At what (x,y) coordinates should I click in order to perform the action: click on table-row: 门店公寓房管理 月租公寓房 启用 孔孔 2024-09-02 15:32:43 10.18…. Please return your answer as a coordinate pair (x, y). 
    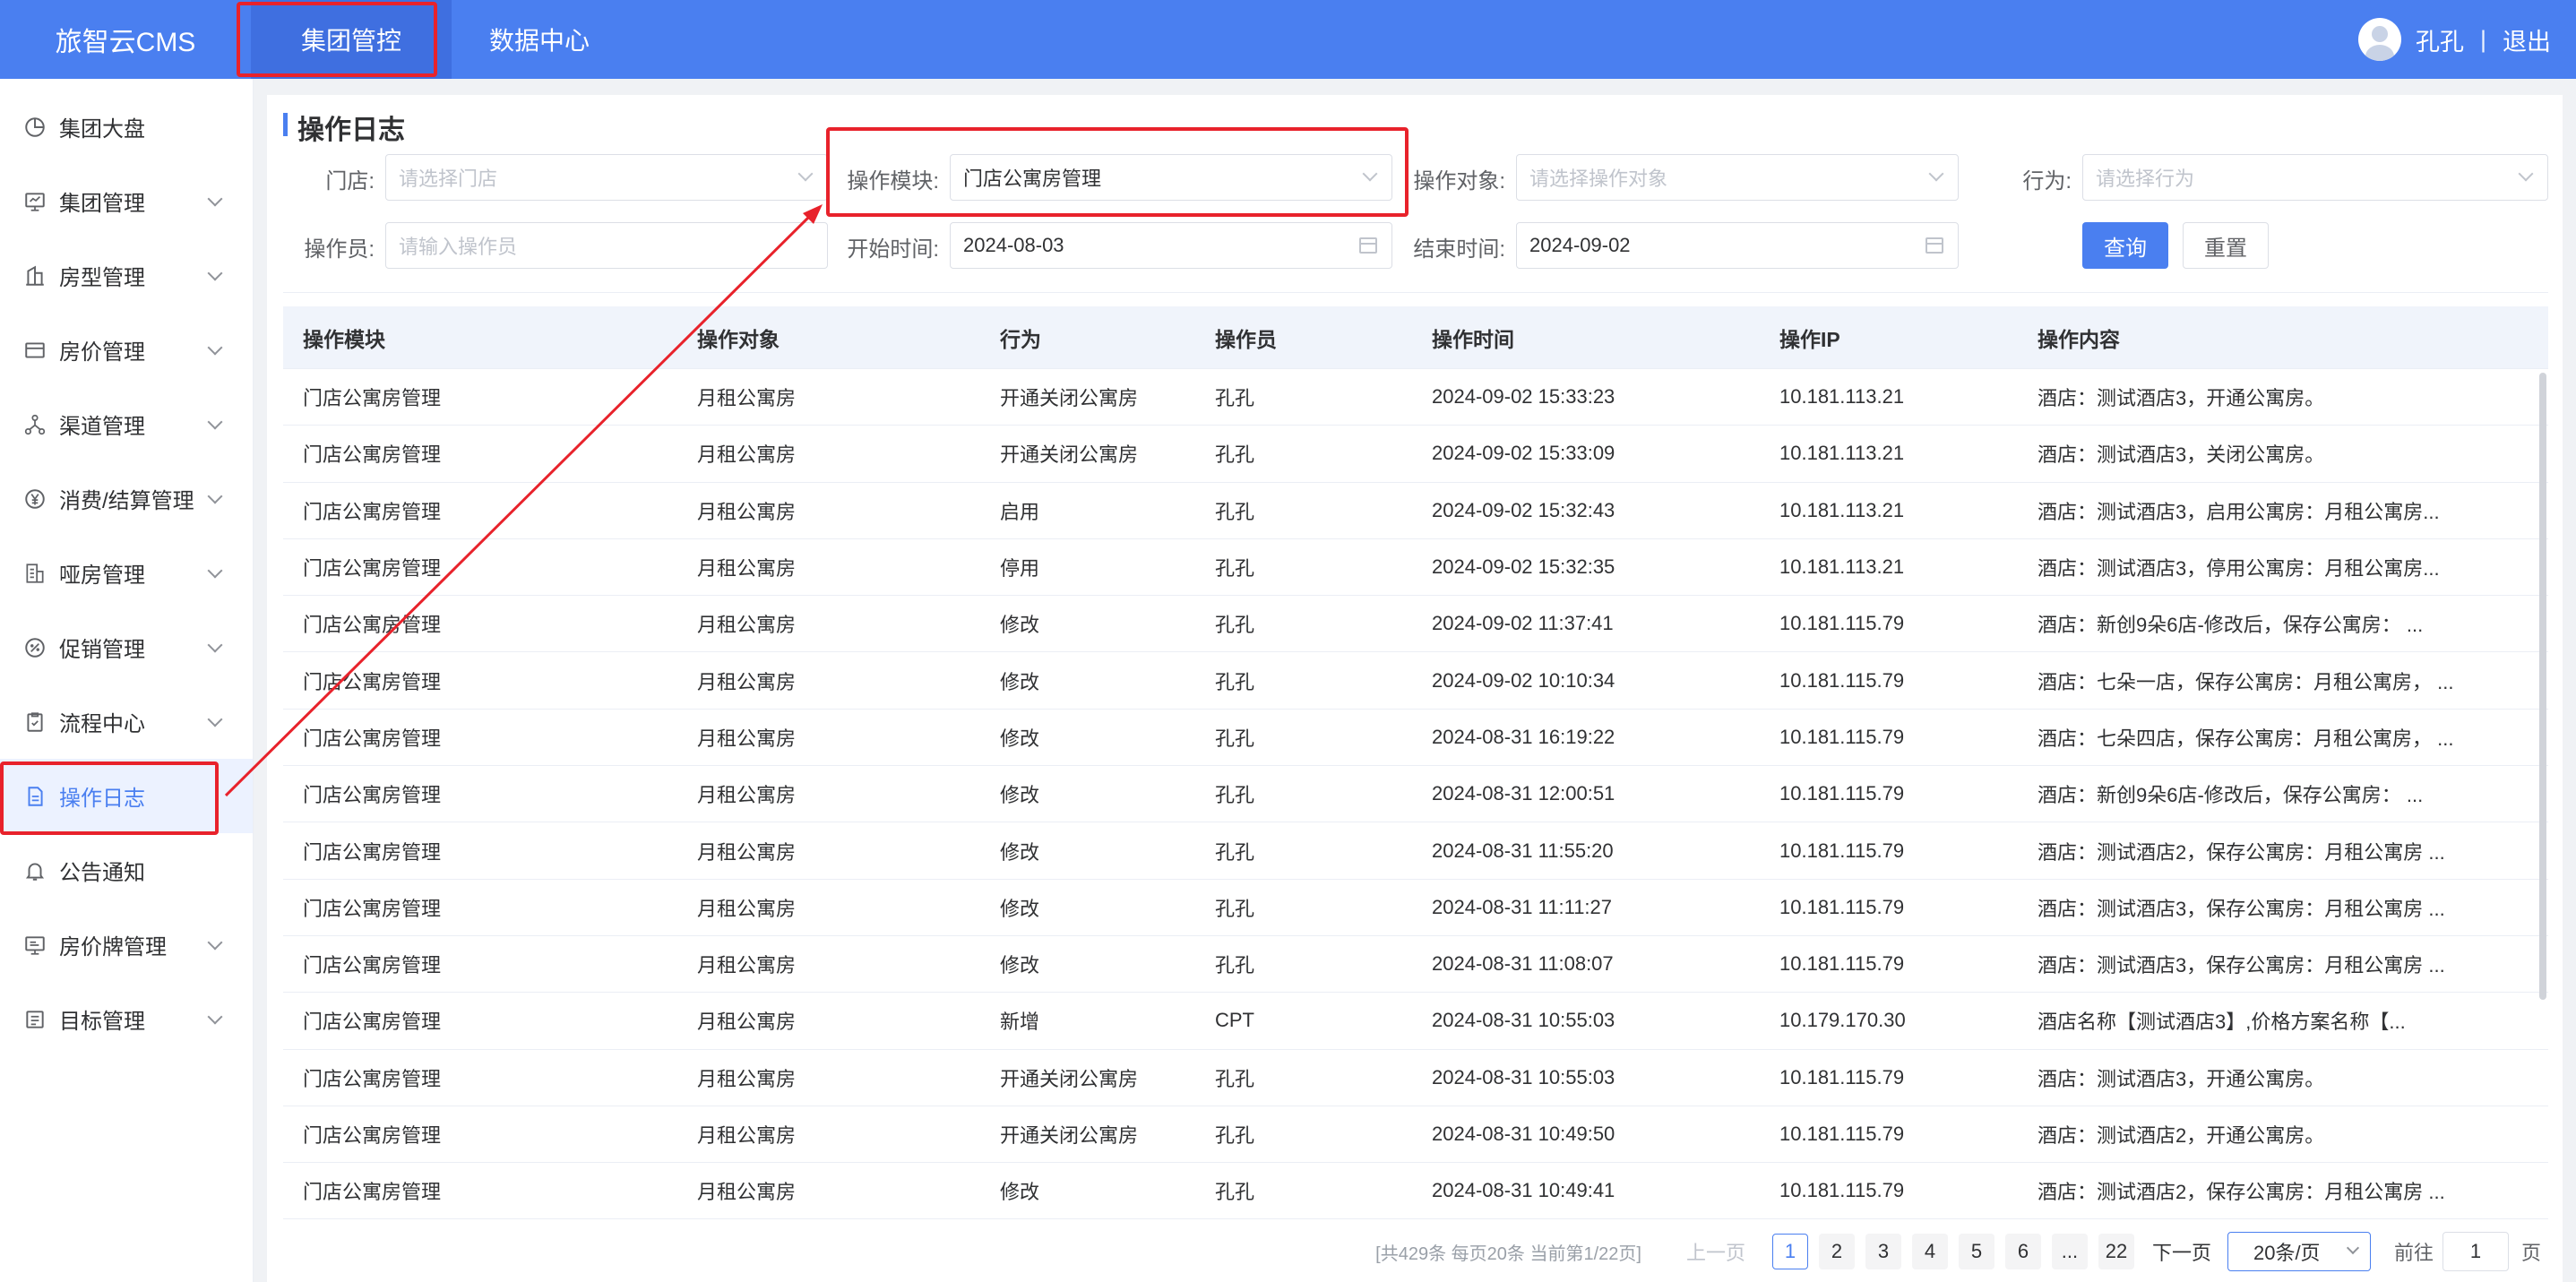
    Looking at the image, I should click on (1415, 511).